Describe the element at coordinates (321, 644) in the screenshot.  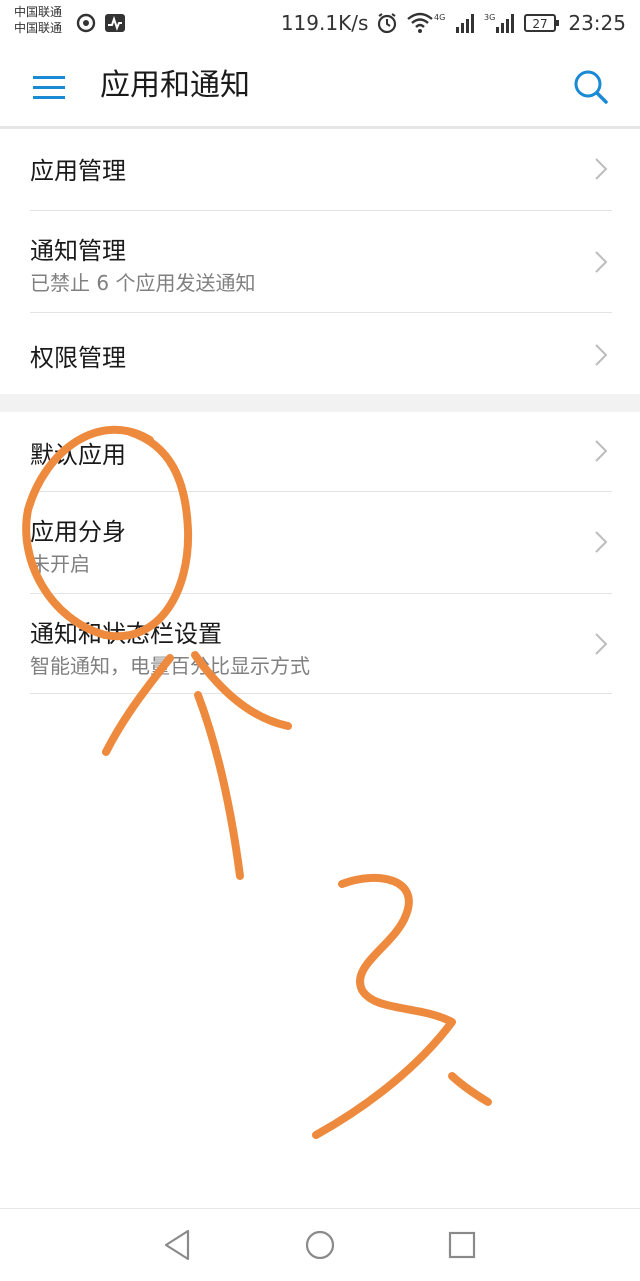
I see `list-item-notification-statusbar-settings: 通知和状态栏设置 智能通知，电量百分比显示方式` at that location.